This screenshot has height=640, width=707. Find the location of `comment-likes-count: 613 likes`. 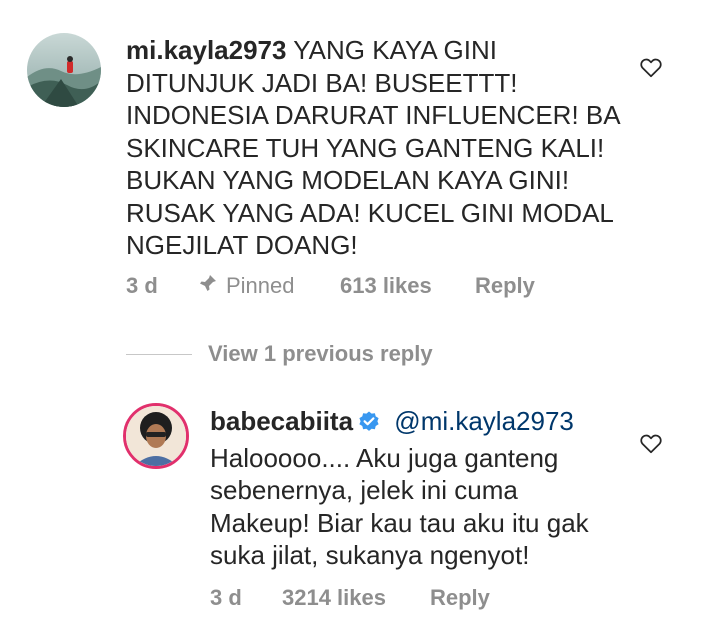

comment-likes-count: 613 likes is located at coordinates (407, 286).